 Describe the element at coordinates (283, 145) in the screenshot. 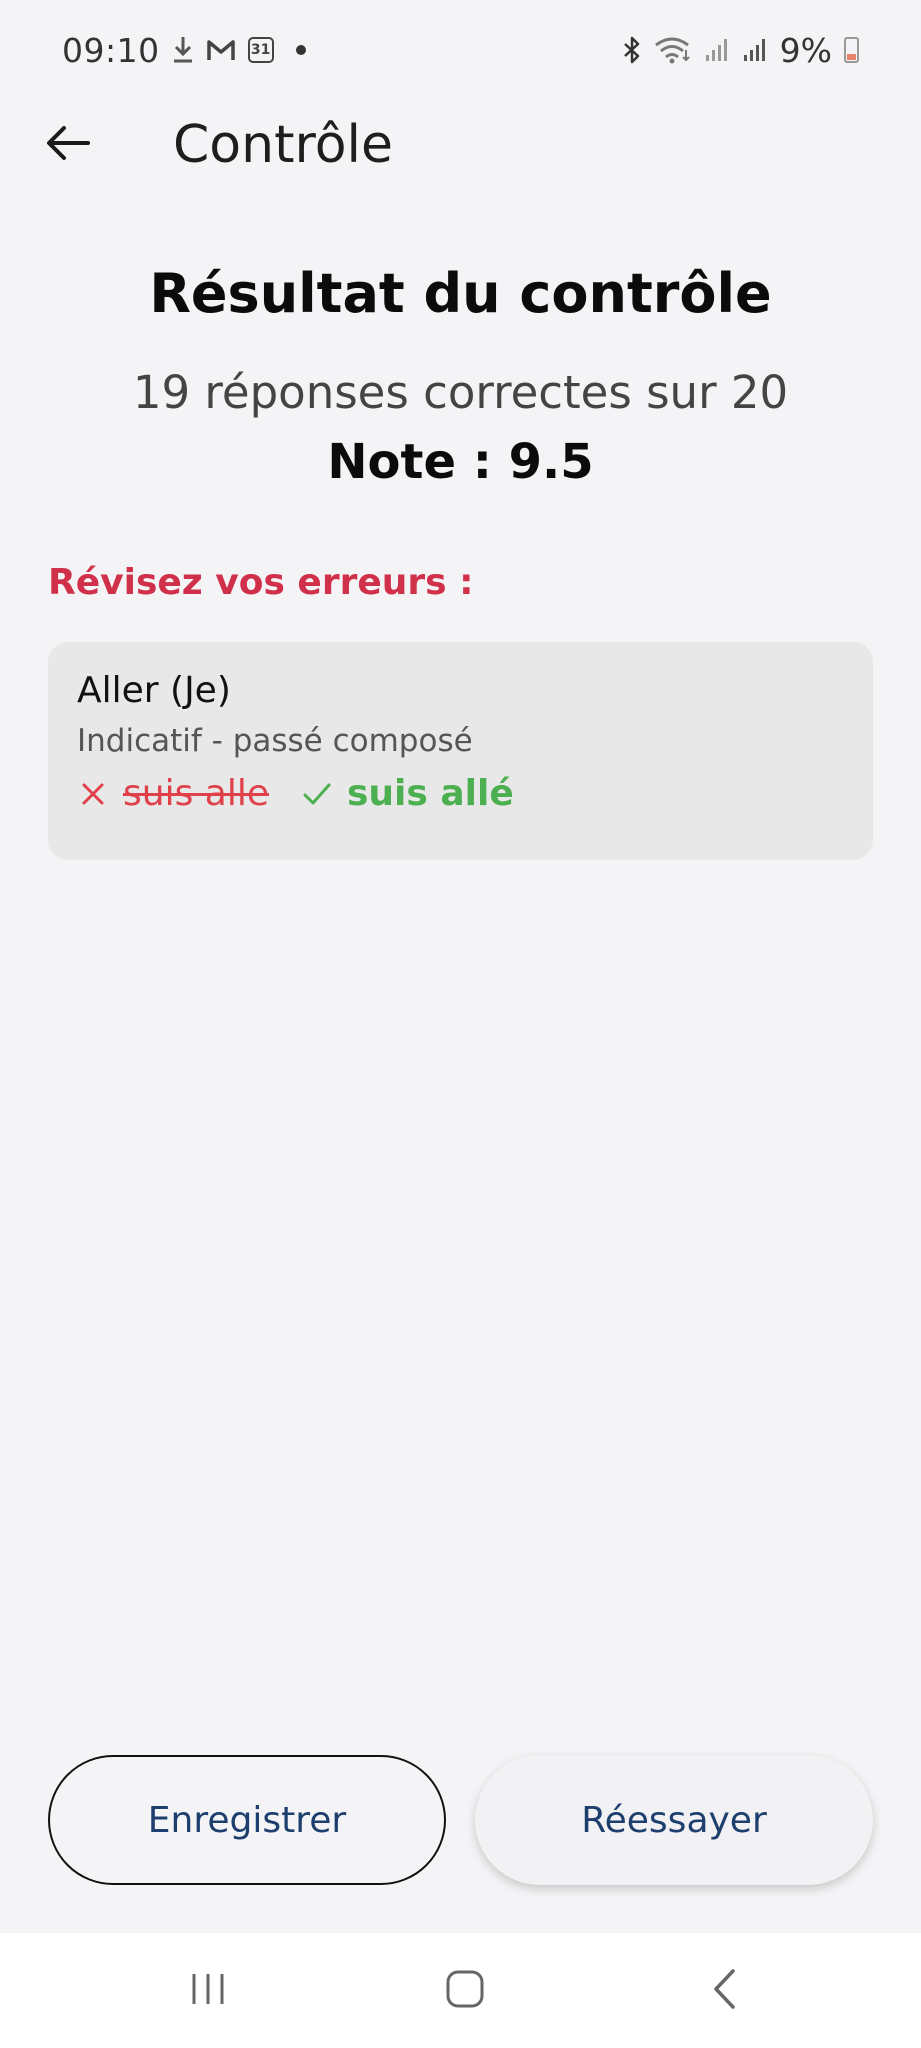

I see `page-title: Contrôle` at that location.